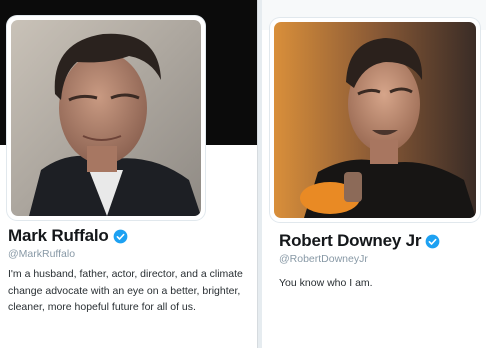  What do you see at coordinates (323, 259) in the screenshot?
I see `profile-handle: @RobertDowneyJr` at bounding box center [323, 259].